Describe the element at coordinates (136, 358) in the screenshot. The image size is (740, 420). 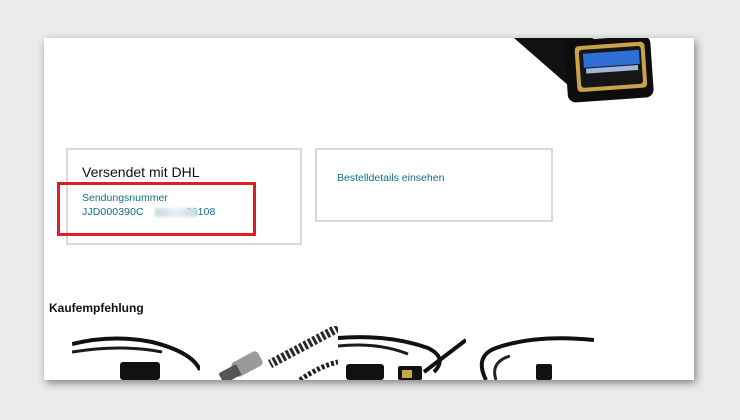
I see `usb-cable-image` at that location.